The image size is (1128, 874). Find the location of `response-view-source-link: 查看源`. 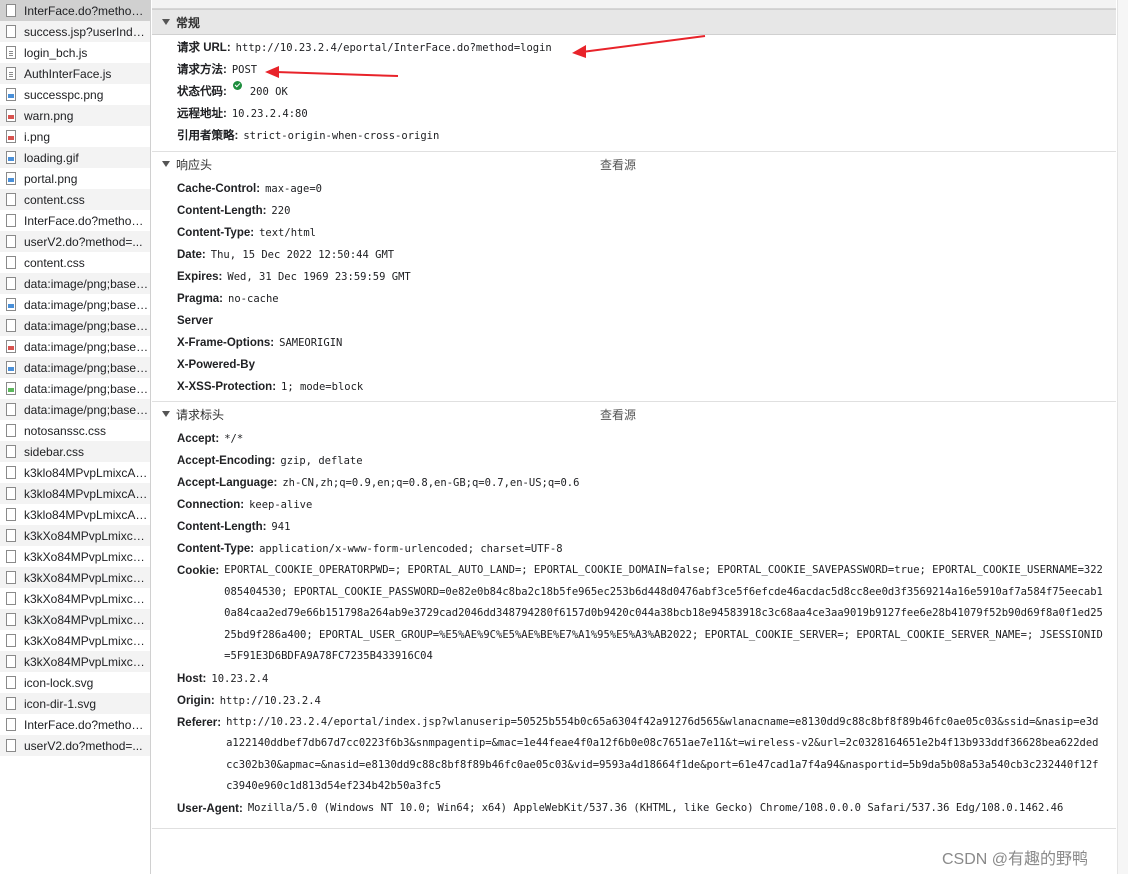

response-view-source-link: 查看源 is located at coordinates (618, 164).